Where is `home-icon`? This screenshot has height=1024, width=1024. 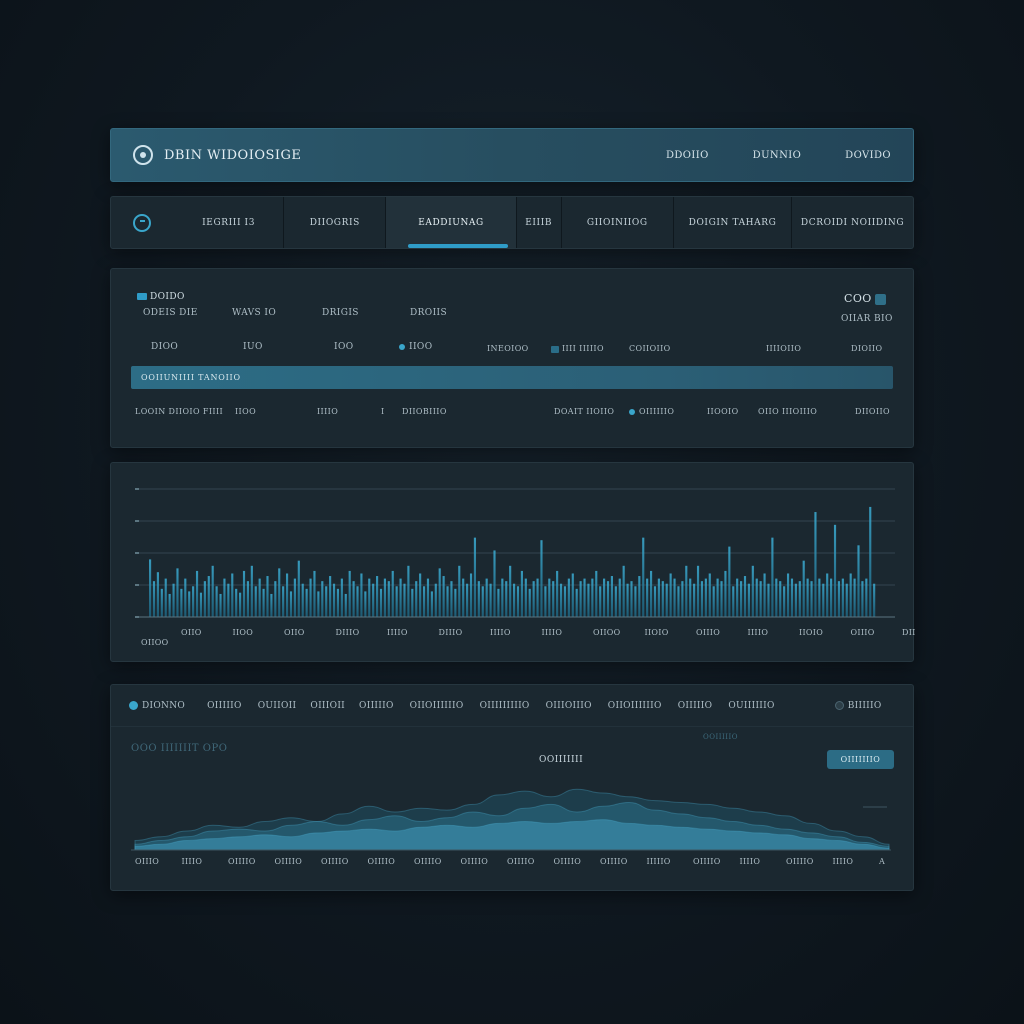
home-icon is located at coordinates (142, 222).